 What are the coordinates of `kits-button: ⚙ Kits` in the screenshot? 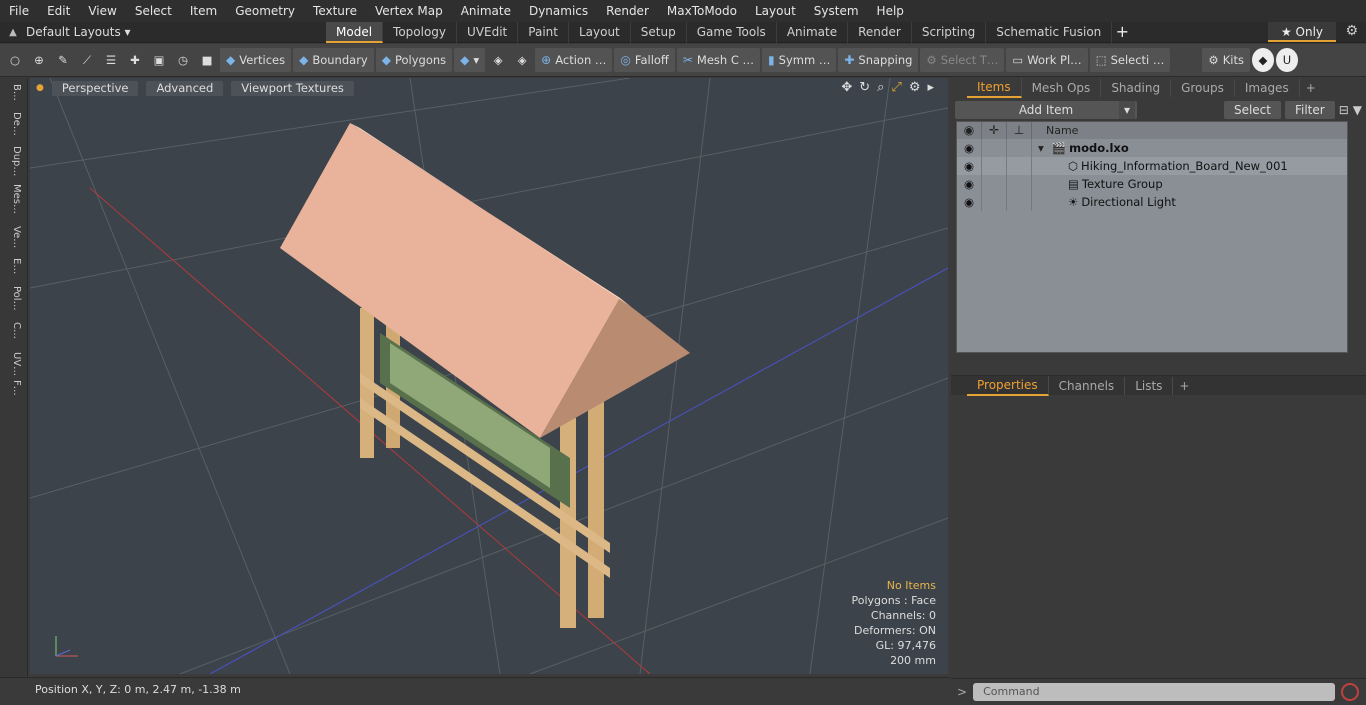 It's located at (1226, 60).